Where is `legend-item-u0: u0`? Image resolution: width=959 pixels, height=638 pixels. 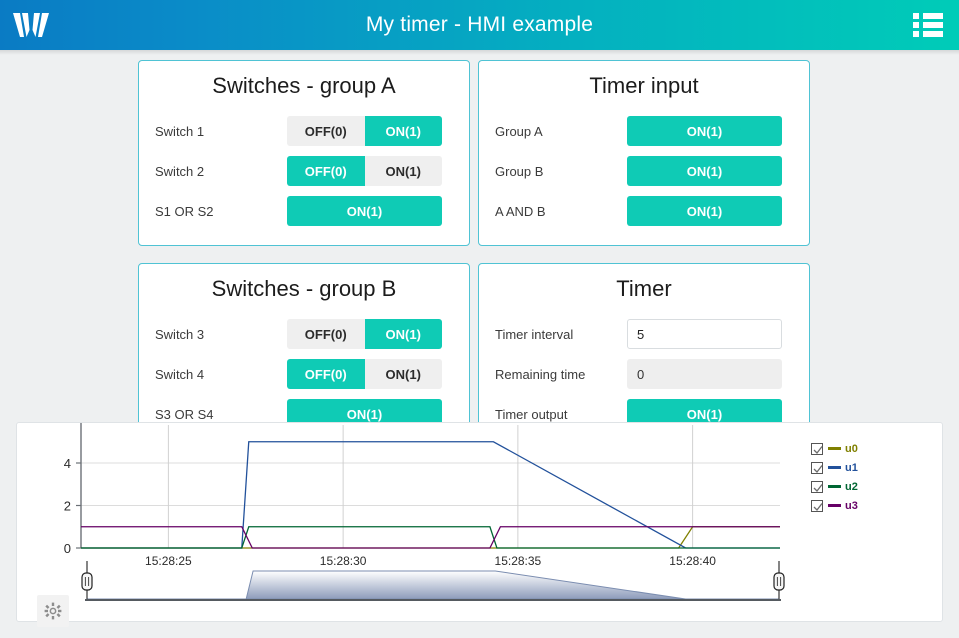
legend-item-u0: u0 is located at coordinates (834, 448).